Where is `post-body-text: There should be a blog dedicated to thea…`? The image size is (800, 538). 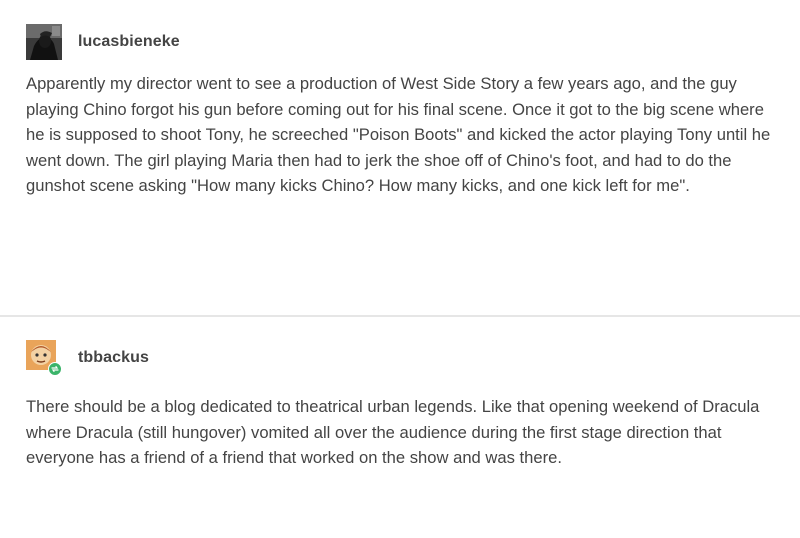 post-body-text: There should be a blog dedicated to thea… is located at coordinates (393, 432).